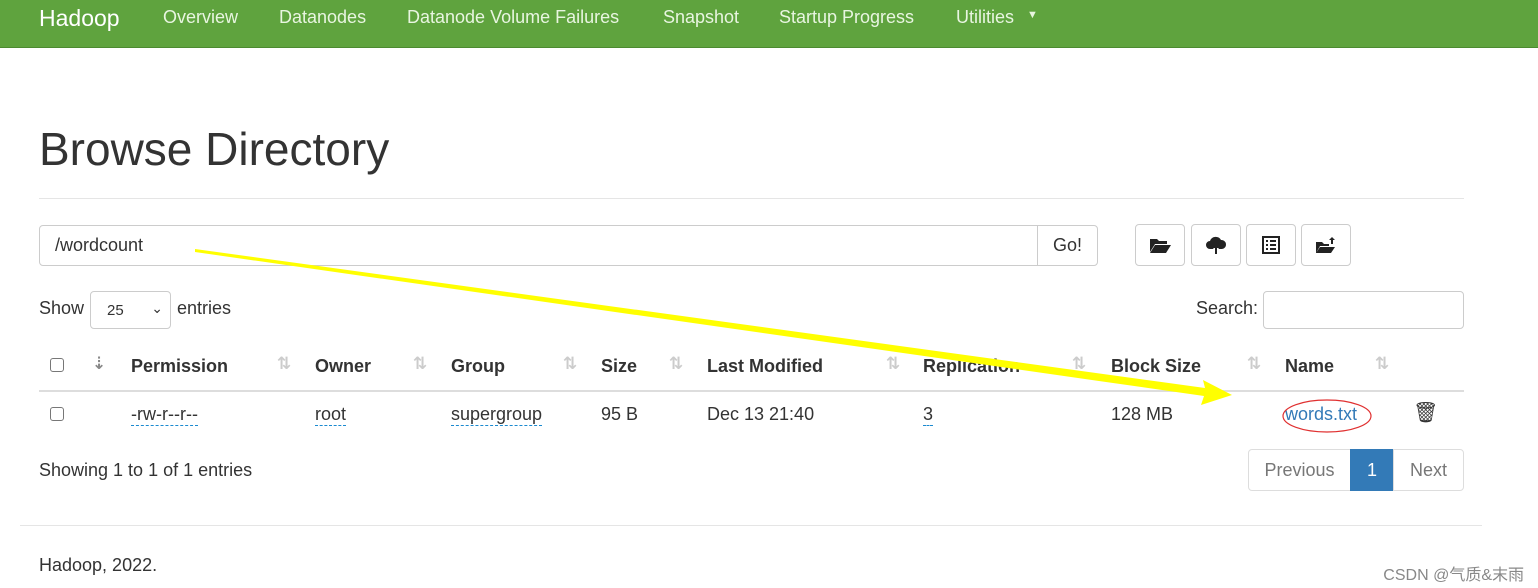  I want to click on nav-startup-progress: Startup Progress, so click(846, 17).